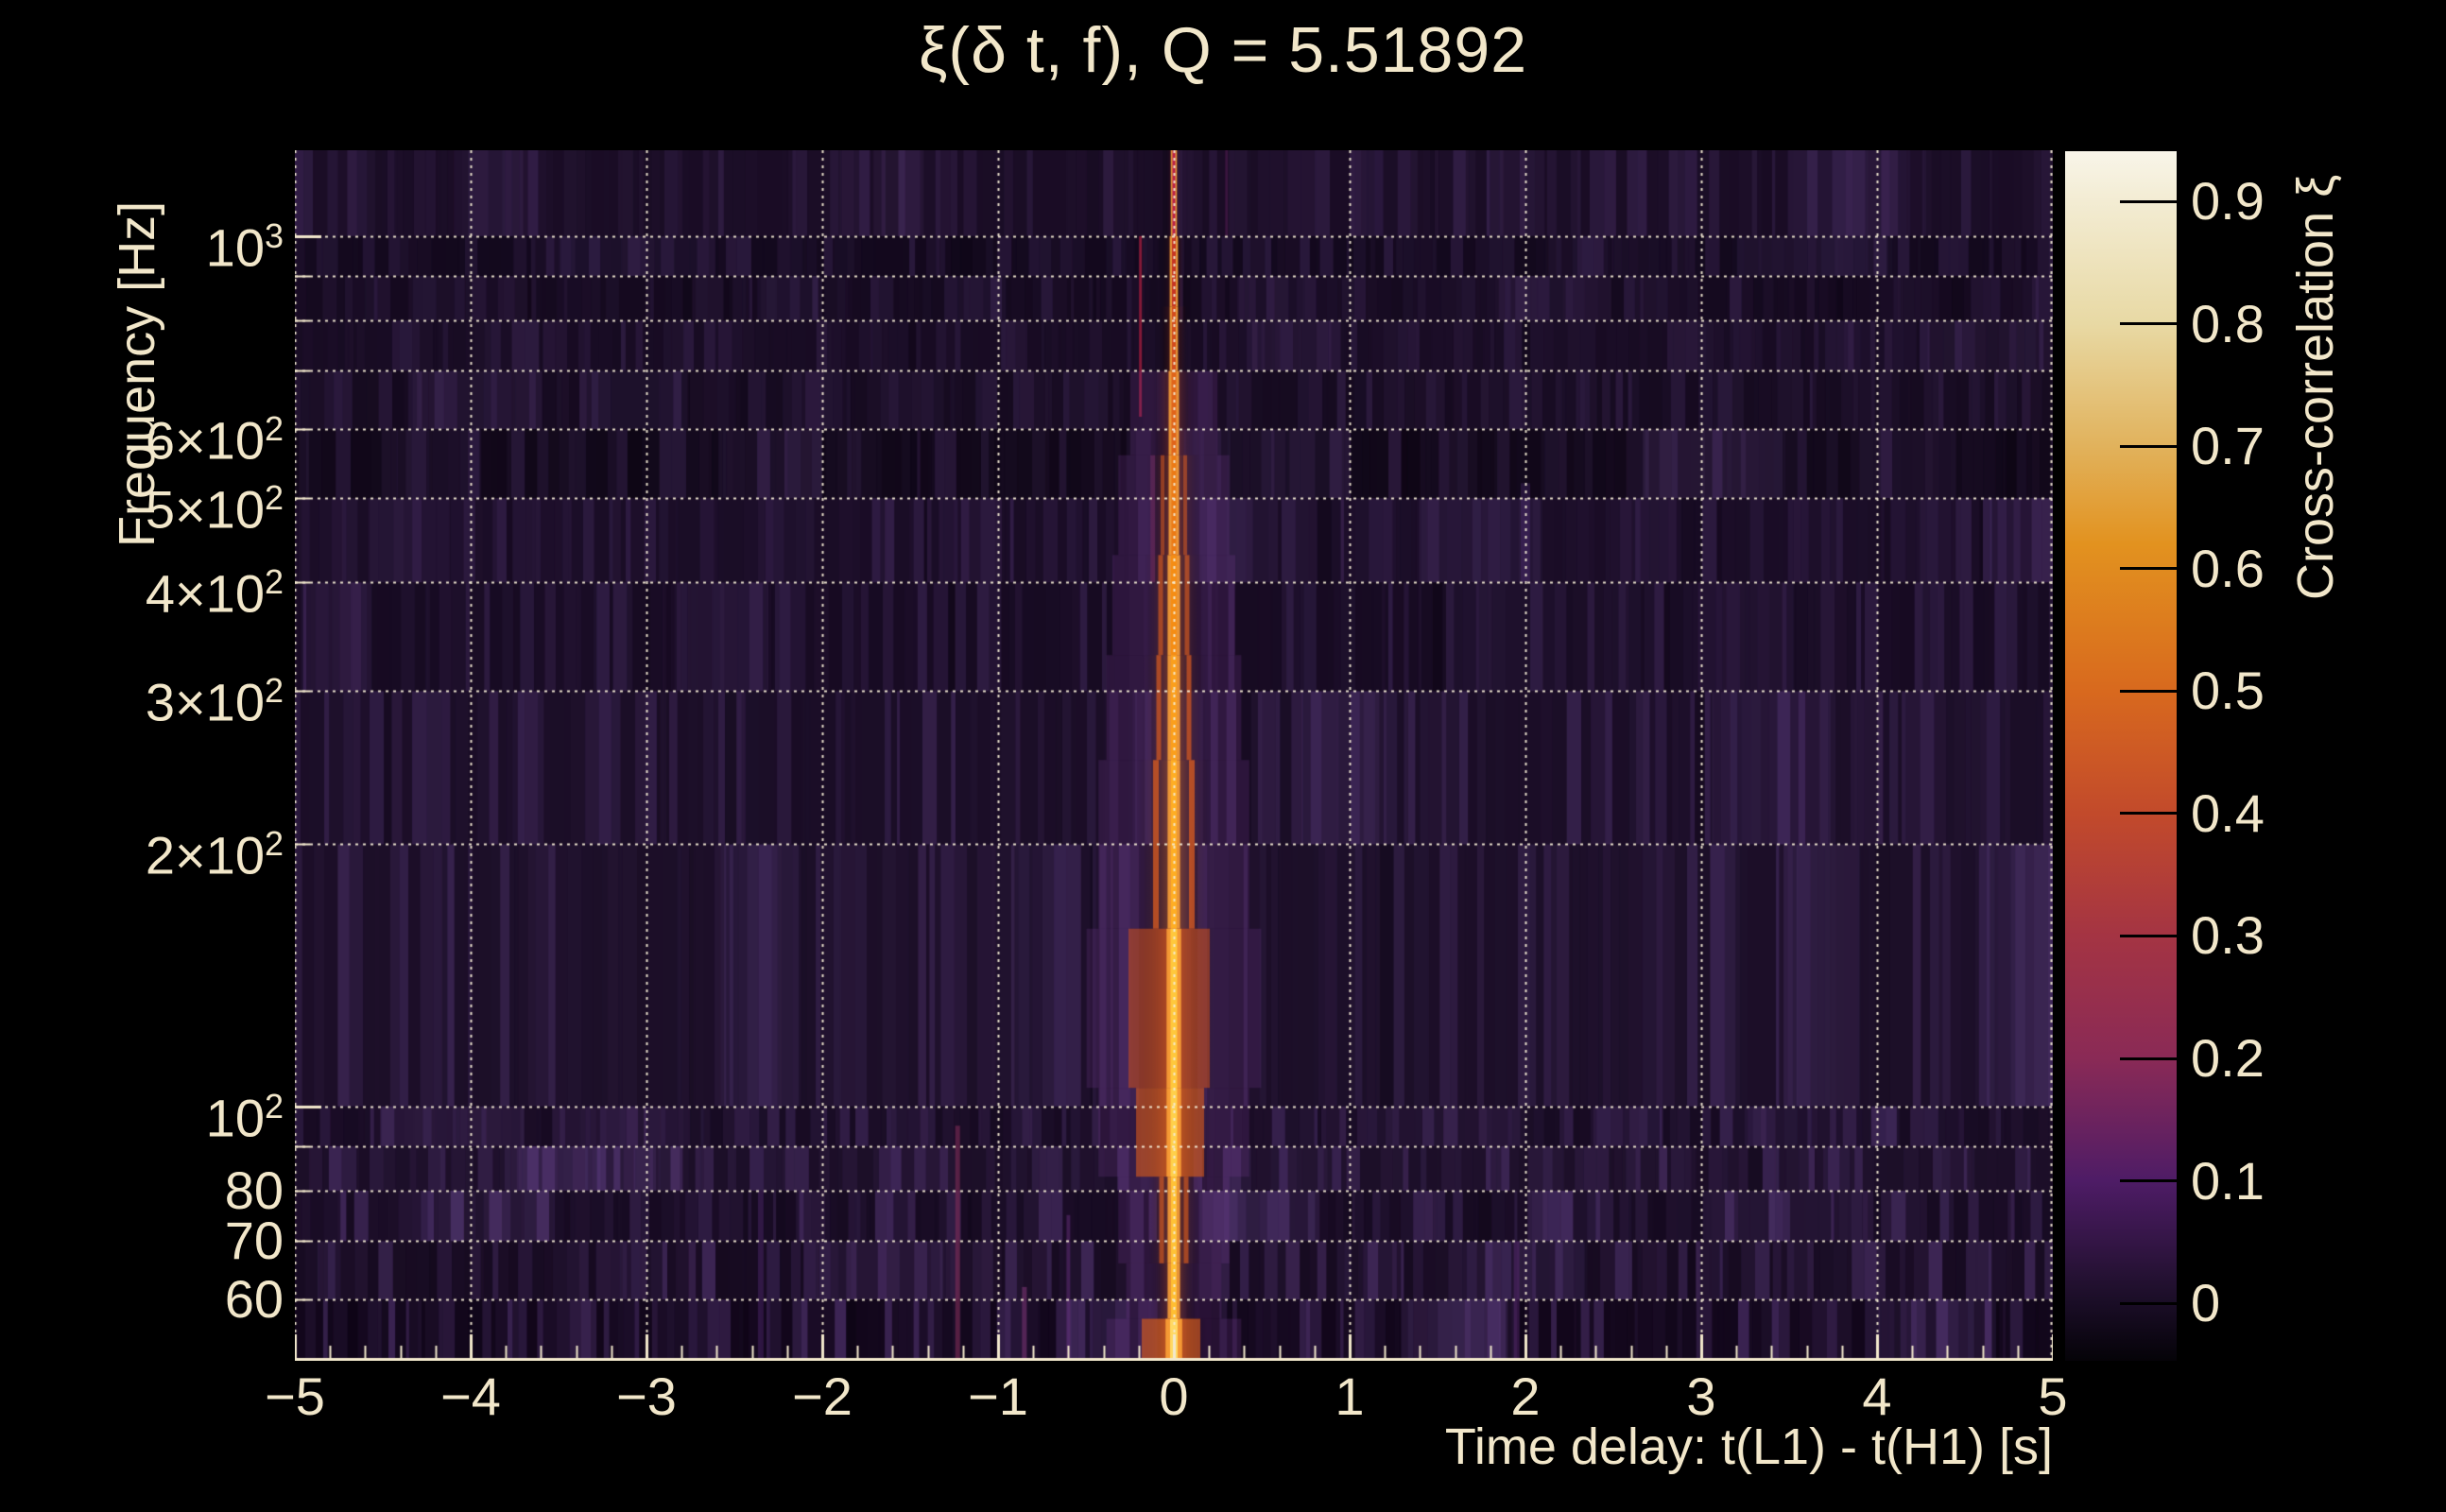  I want to click on x-tick-label: 2, so click(1525, 1396).